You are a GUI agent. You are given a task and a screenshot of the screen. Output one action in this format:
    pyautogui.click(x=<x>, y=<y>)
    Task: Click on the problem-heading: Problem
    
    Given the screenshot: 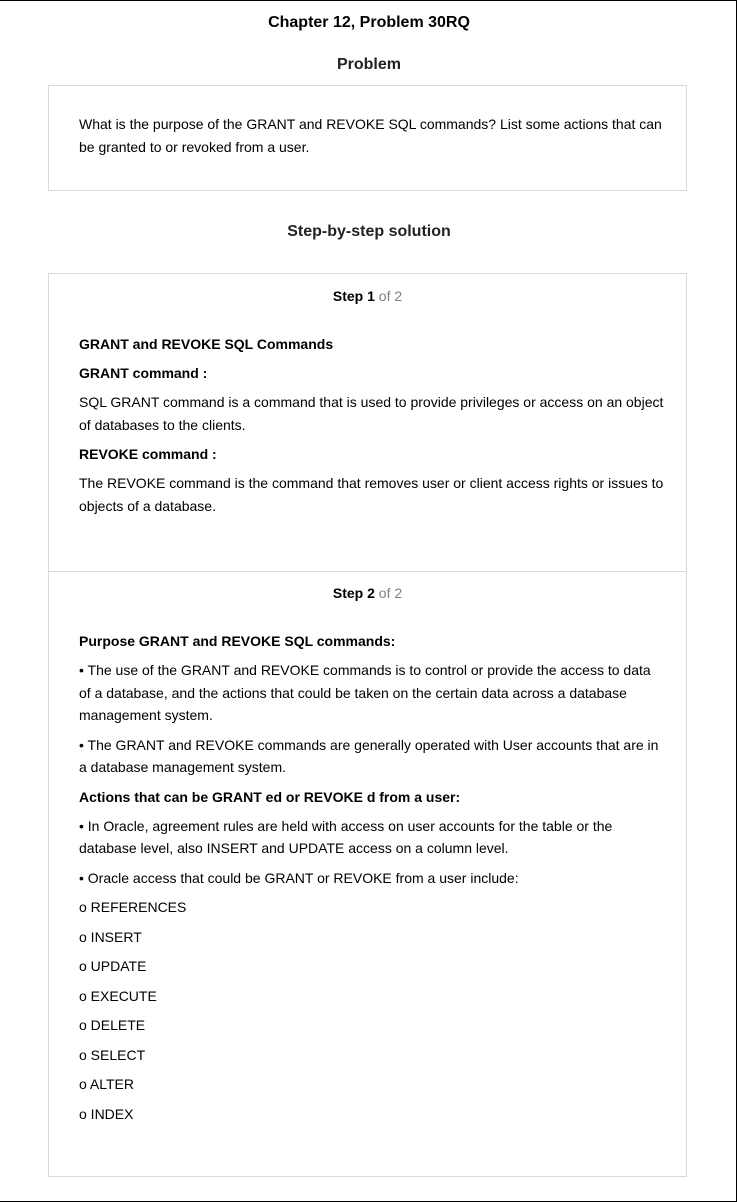 What is the action you would take?
    pyautogui.click(x=368, y=64)
    